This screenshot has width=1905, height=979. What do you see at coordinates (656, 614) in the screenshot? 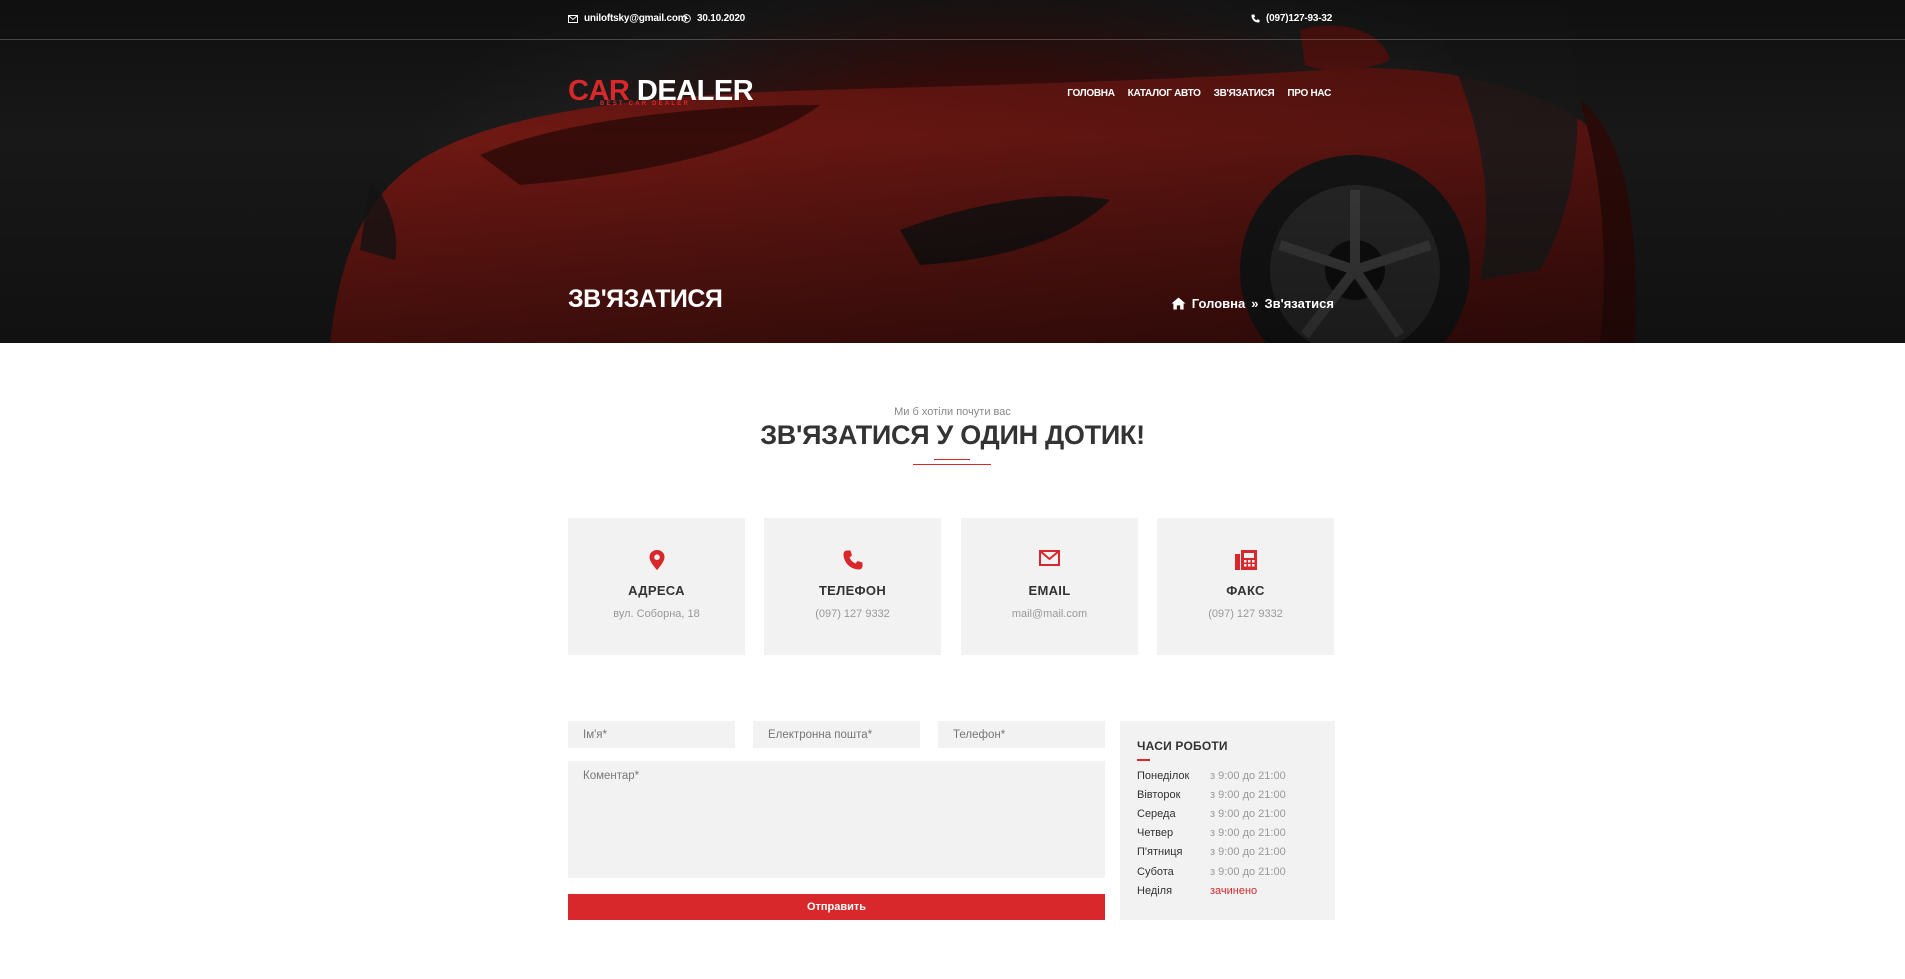
I see `card-value: вул. Соборна, 18` at bounding box center [656, 614].